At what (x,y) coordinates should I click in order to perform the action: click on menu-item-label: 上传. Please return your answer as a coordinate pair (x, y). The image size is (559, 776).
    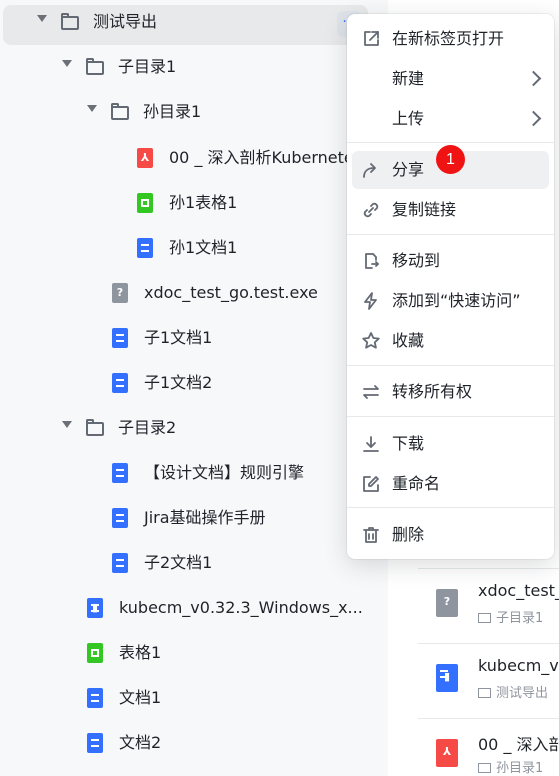
    Looking at the image, I should click on (408, 118).